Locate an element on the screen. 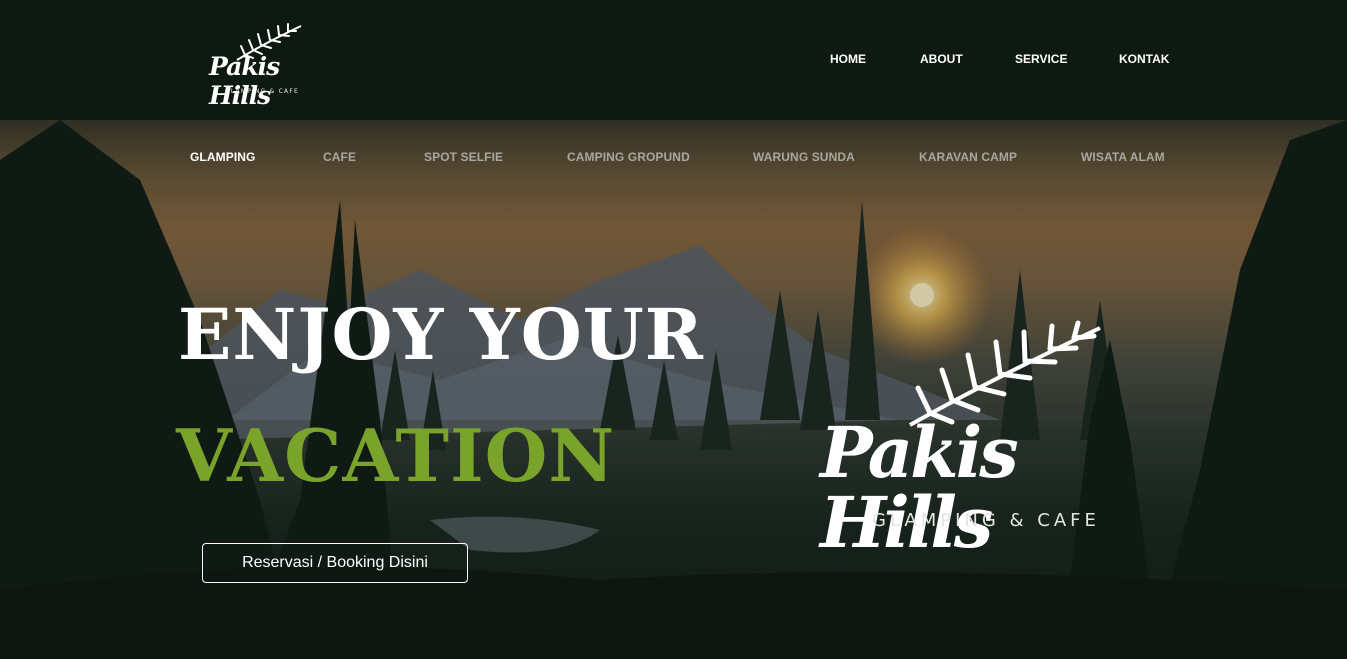 The image size is (1347, 659). hero-logo-text: Pakis Hills is located at coordinates (919, 487).